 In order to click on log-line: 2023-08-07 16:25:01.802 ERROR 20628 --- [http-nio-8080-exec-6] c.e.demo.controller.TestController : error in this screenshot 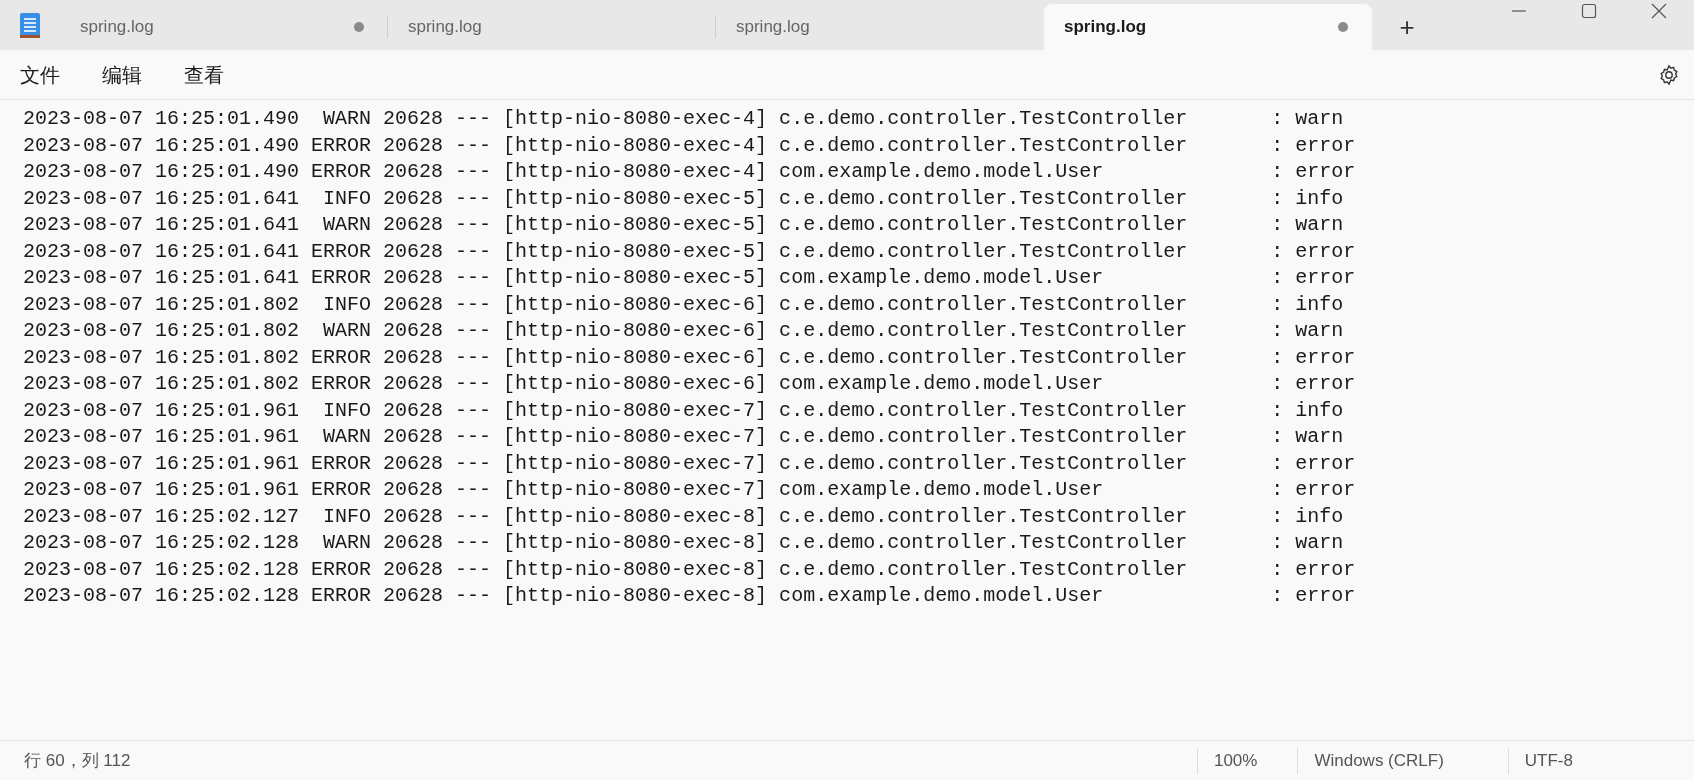, I will do `click(689, 357)`.